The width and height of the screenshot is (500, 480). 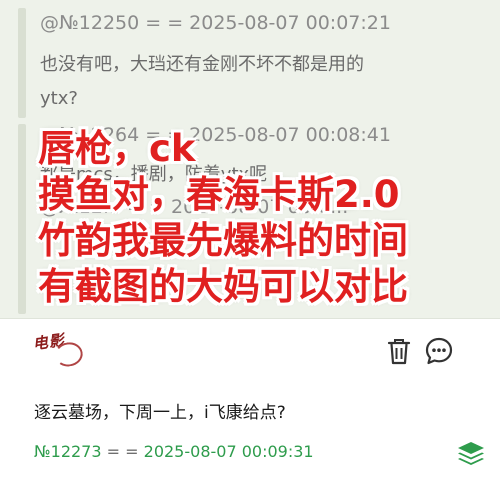 I want to click on trash-icon, so click(x=399, y=352).